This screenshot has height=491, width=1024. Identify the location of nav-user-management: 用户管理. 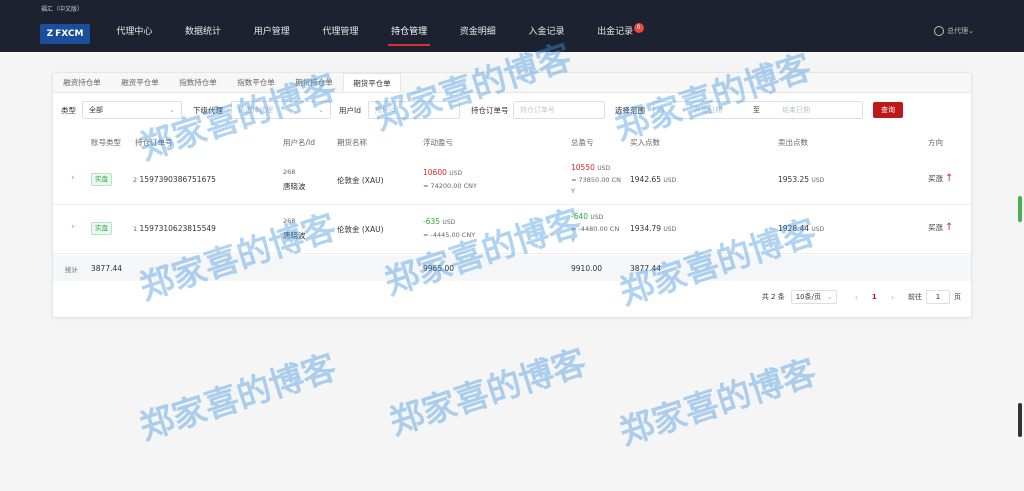
(271, 33).